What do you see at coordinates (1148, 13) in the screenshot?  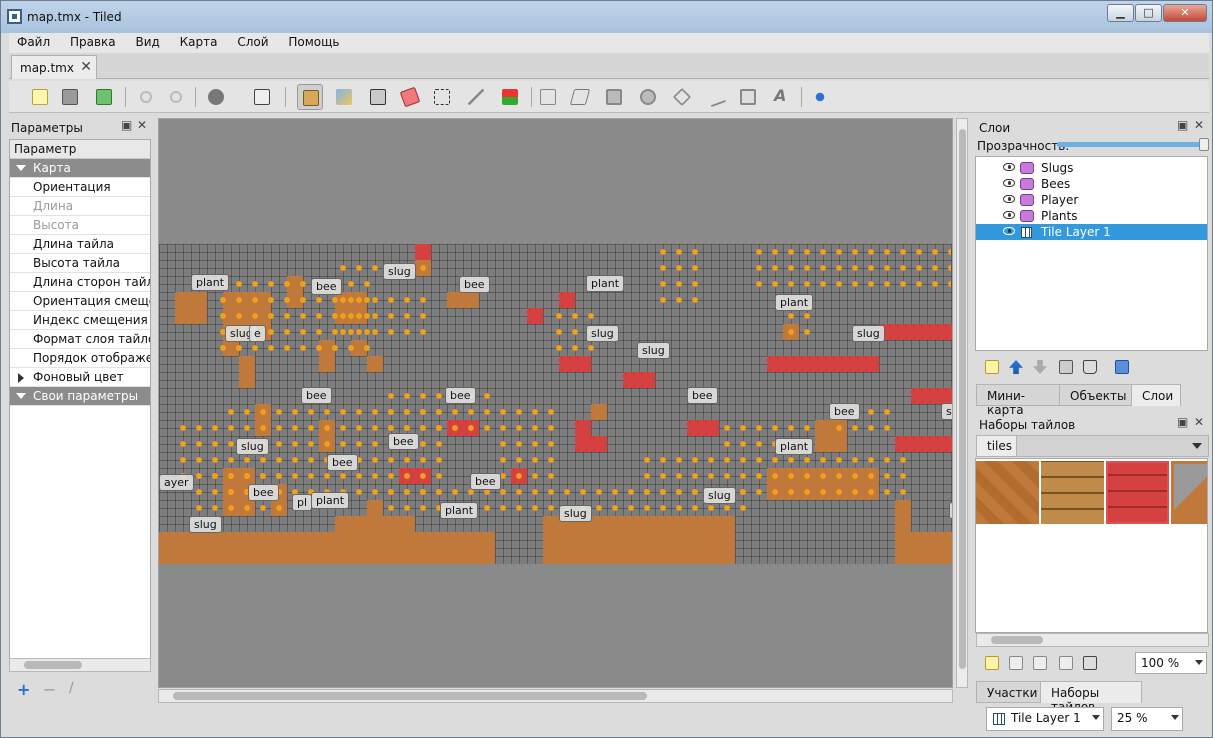 I see `maximize-button: □` at bounding box center [1148, 13].